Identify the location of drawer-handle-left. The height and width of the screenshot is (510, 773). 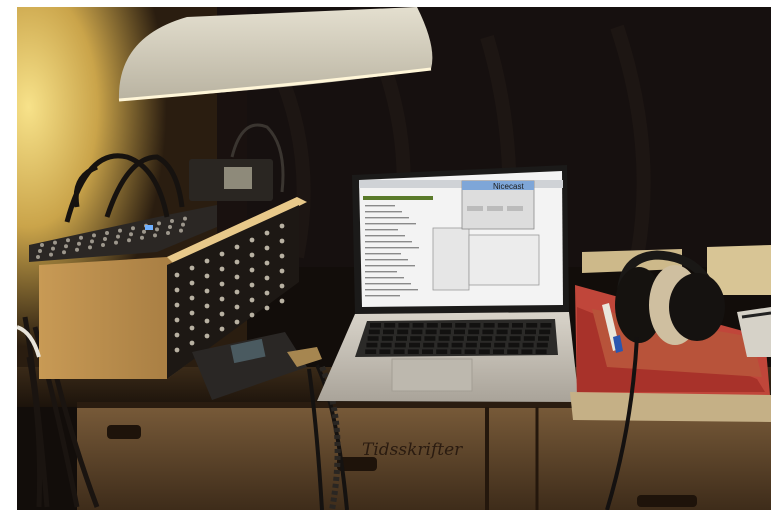
(124, 432).